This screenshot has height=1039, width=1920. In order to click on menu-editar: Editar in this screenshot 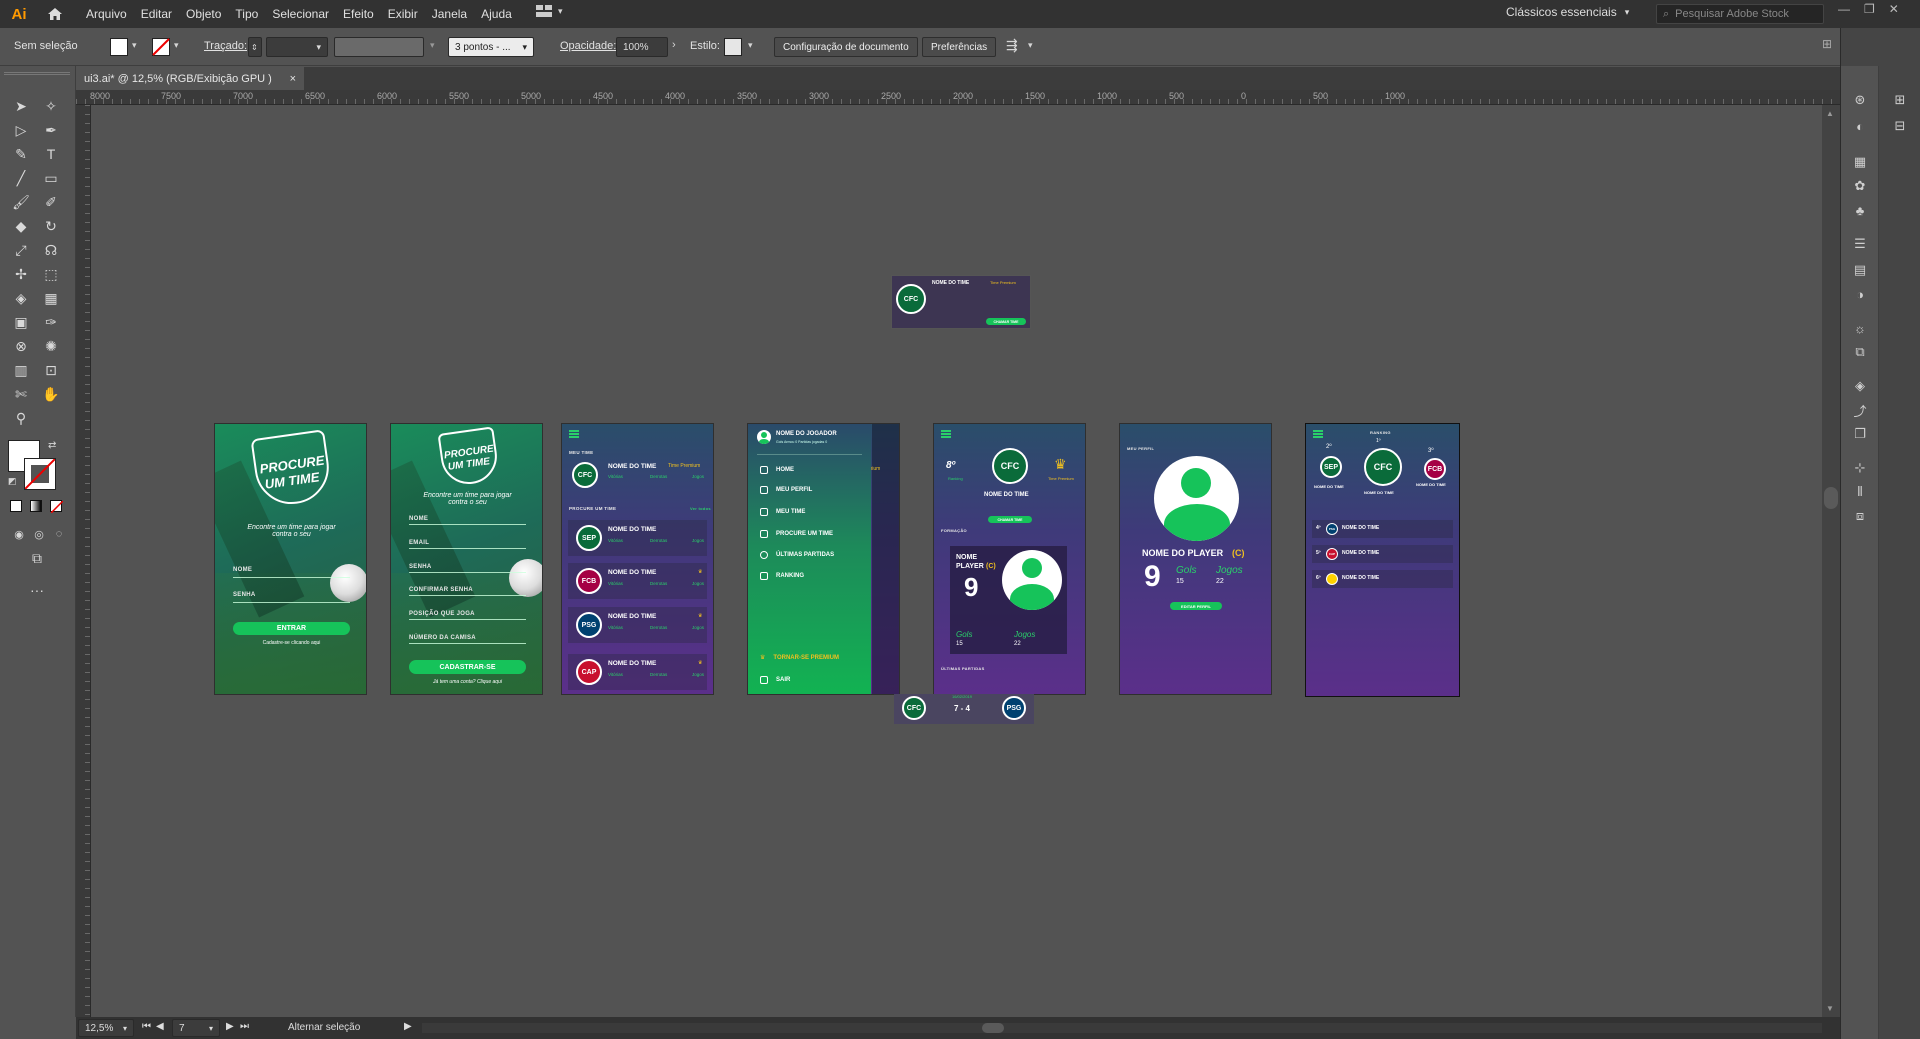, I will do `click(156, 14)`.